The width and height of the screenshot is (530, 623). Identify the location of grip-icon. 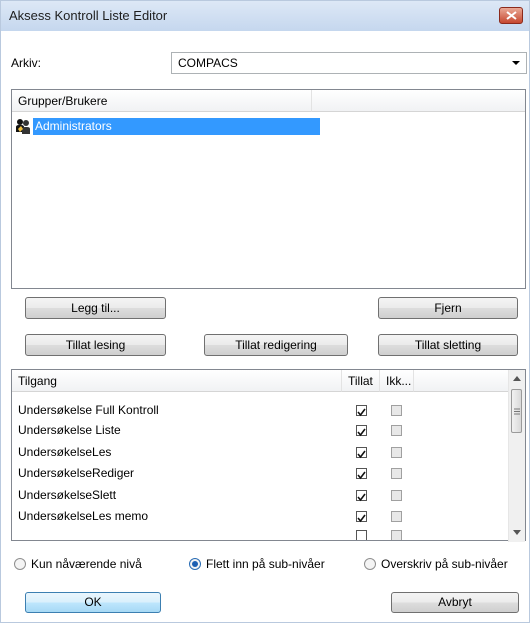
(517, 411).